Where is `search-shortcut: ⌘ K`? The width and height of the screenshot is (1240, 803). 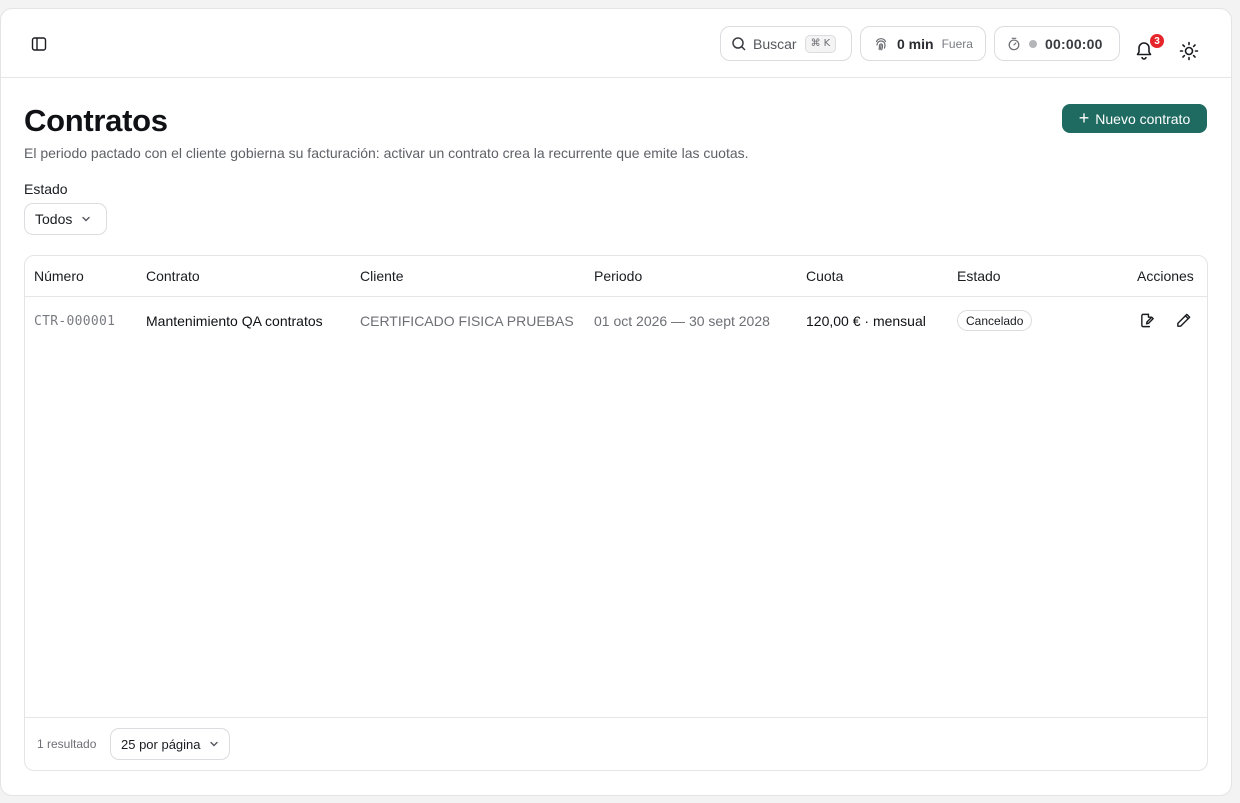 search-shortcut: ⌘ K is located at coordinates (820, 43).